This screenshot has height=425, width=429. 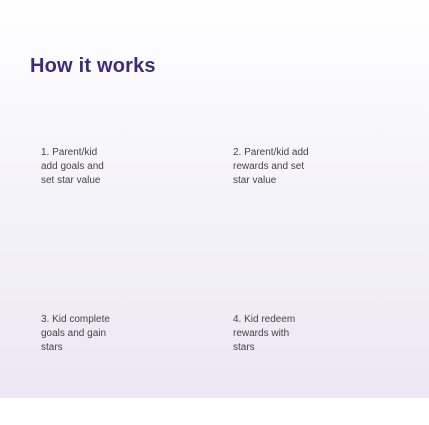 What do you see at coordinates (52, 347) in the screenshot?
I see `step-3-line-3: stars` at bounding box center [52, 347].